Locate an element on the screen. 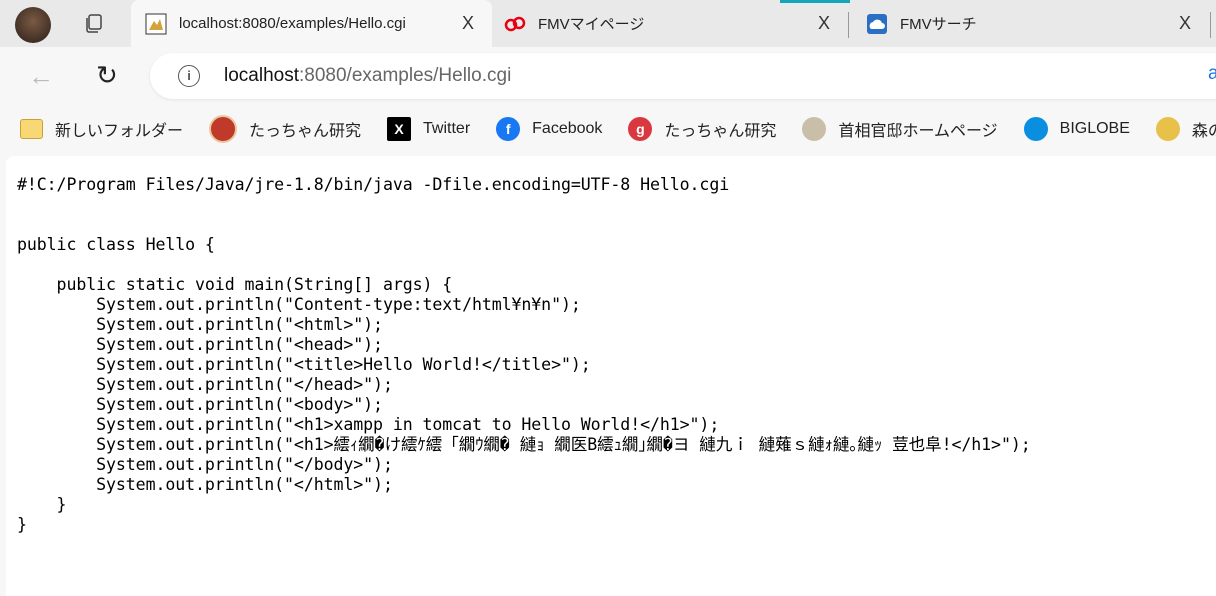 This screenshot has width=1216, height=596. code-line: public class Hello { is located at coordinates (116, 244).